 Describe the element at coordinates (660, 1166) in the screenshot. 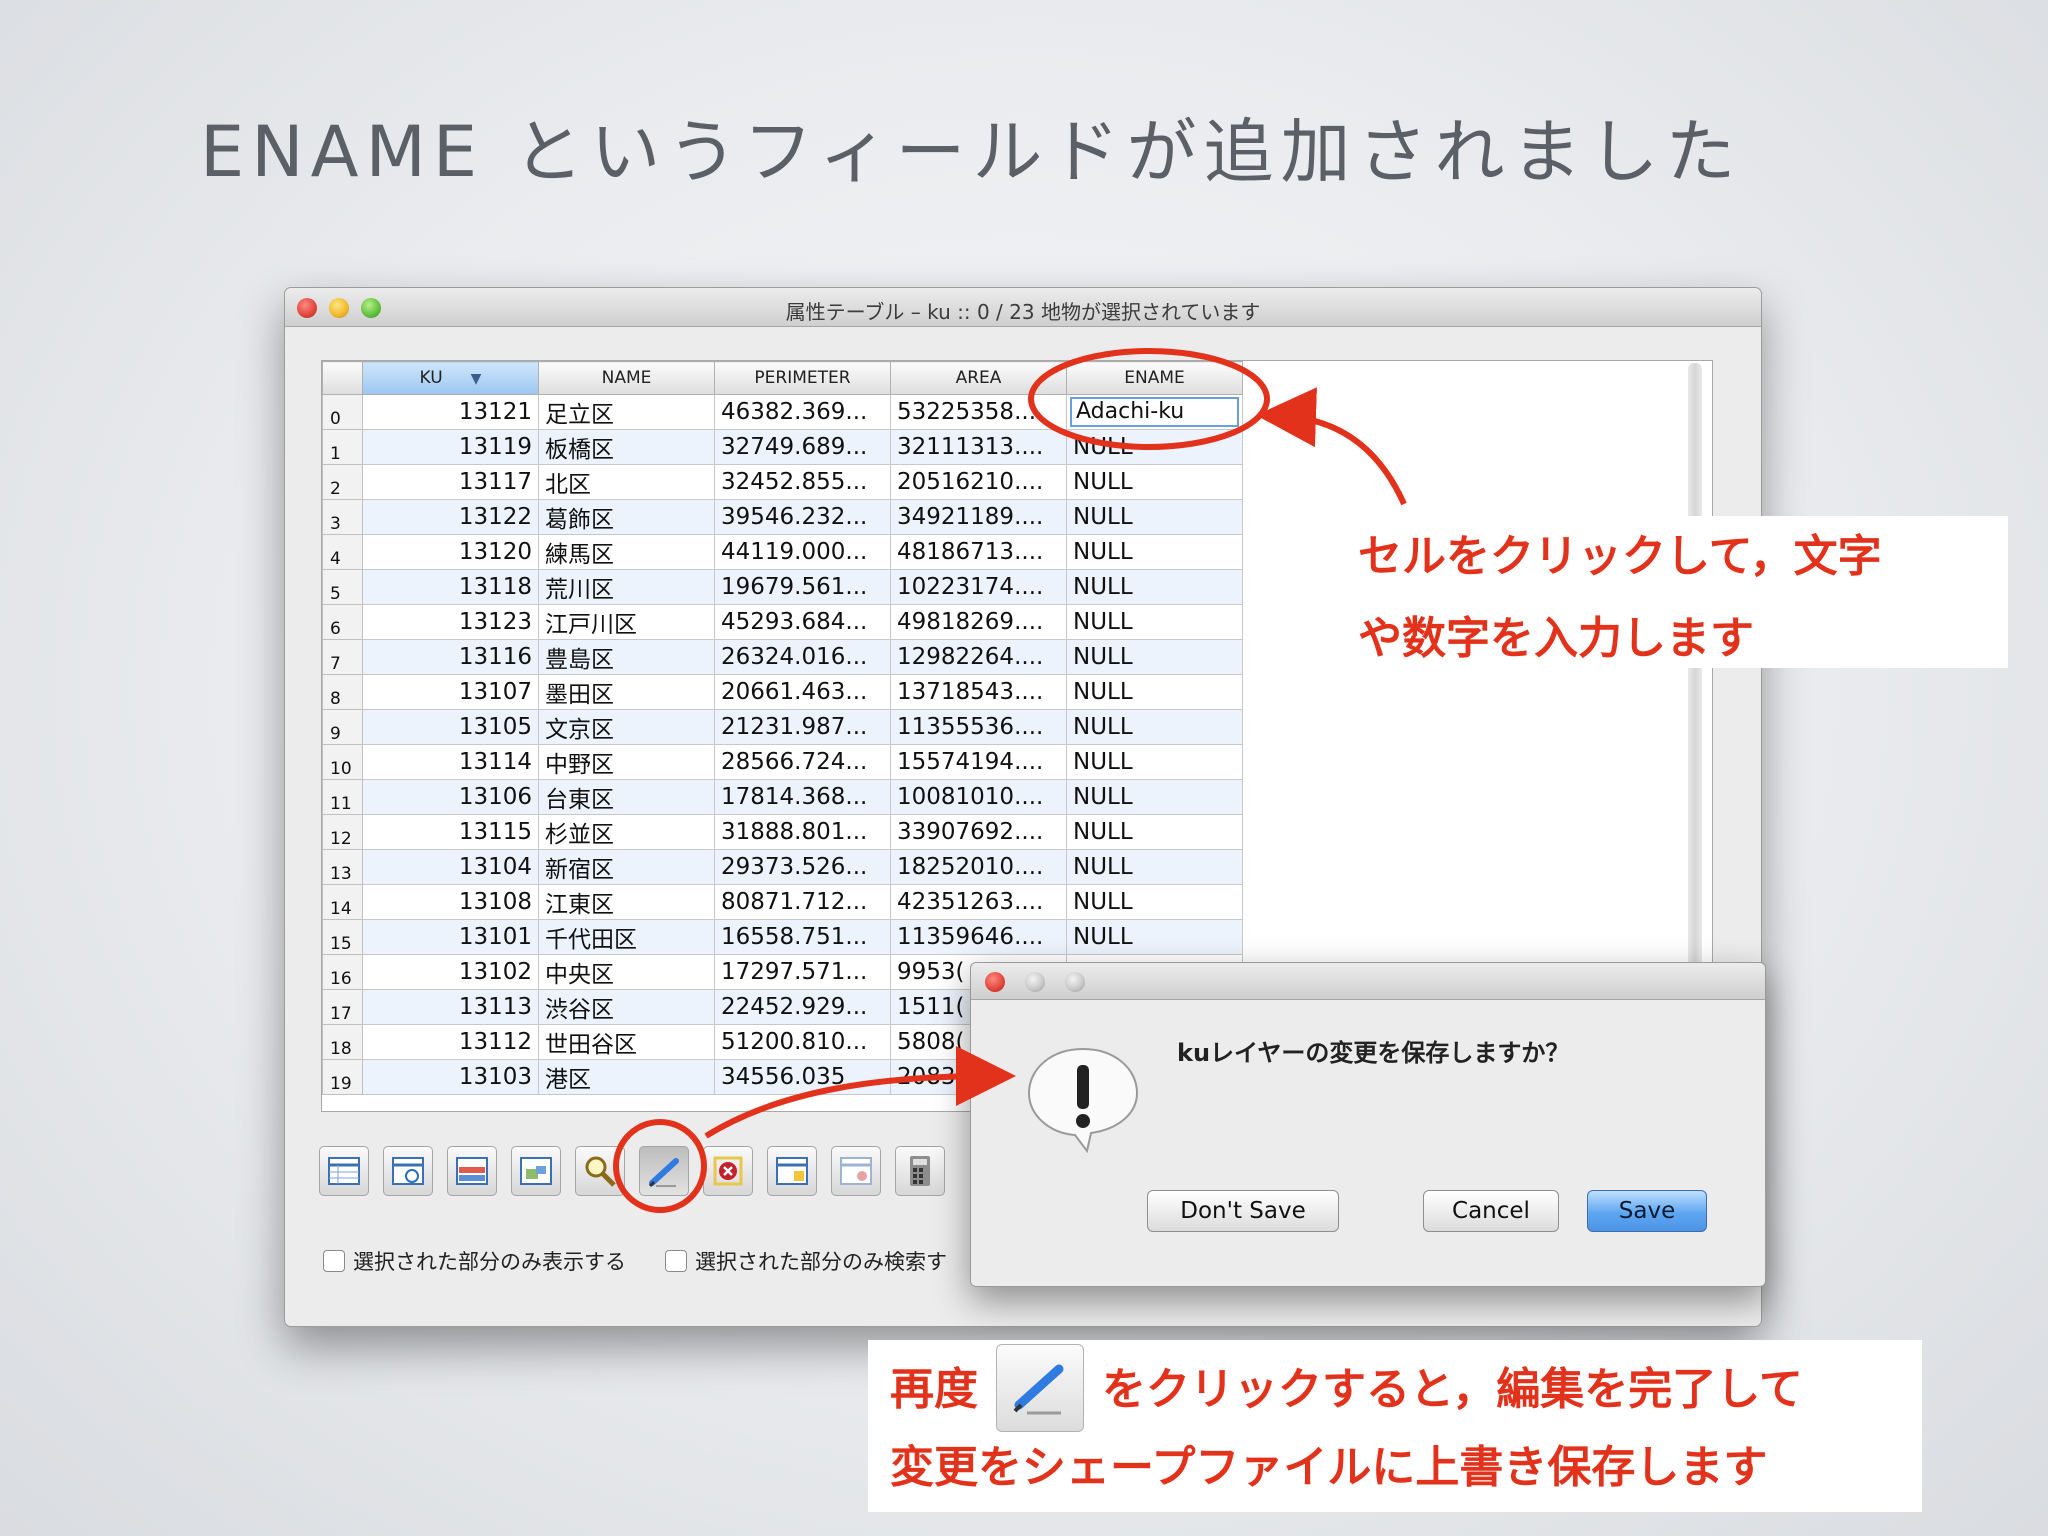

I see `highlight-edit-button-circle` at that location.